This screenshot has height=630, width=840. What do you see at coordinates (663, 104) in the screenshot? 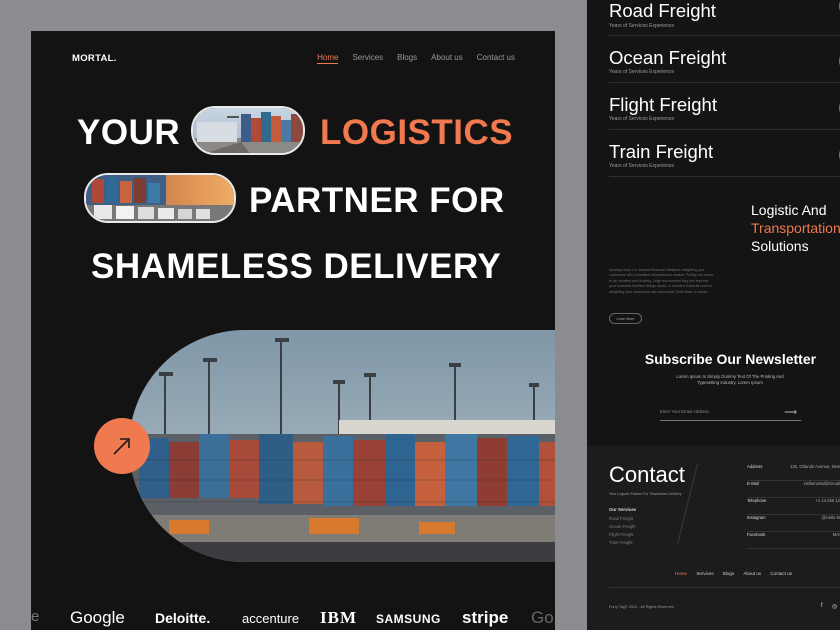
I see `freight-title: Flight Freight` at bounding box center [663, 104].